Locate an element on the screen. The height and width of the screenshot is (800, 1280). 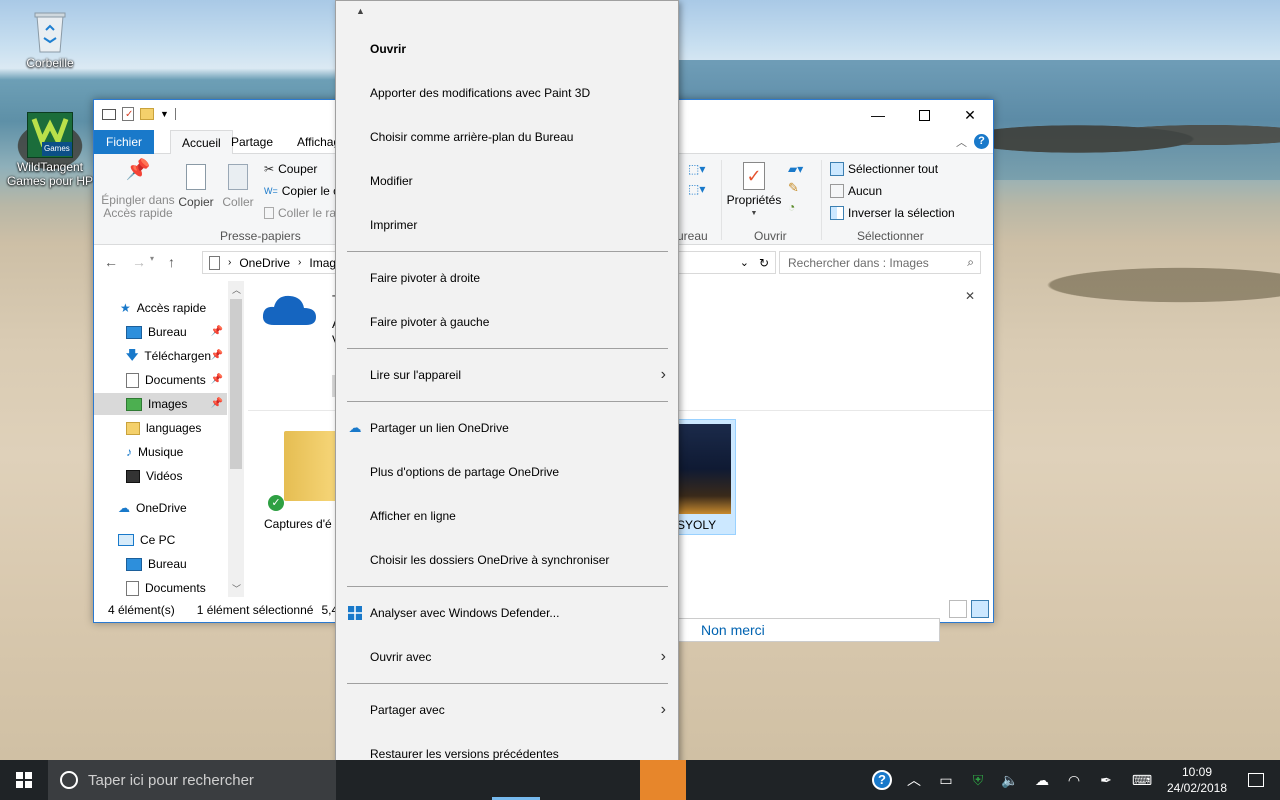
close-banner-icon: ✕ is located at coordinates (970, 296).